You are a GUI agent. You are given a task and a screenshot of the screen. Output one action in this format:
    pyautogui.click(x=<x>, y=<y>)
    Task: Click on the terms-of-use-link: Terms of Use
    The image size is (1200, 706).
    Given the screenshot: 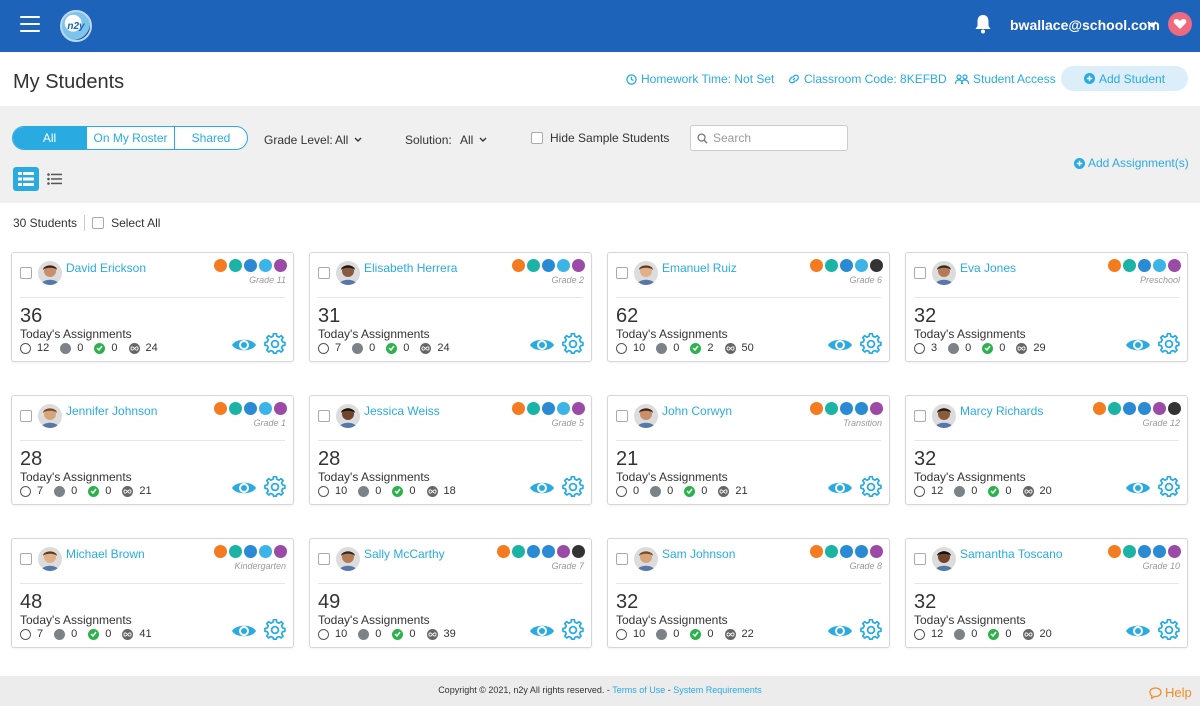 What is the action you would take?
    pyautogui.click(x=638, y=690)
    